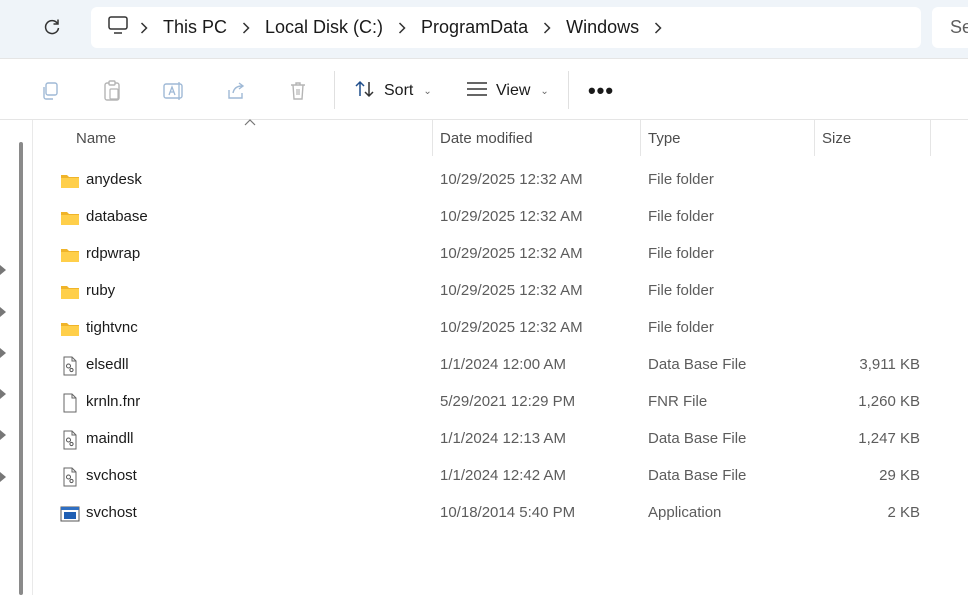  I want to click on breadcrumb-computer, so click(133, 27).